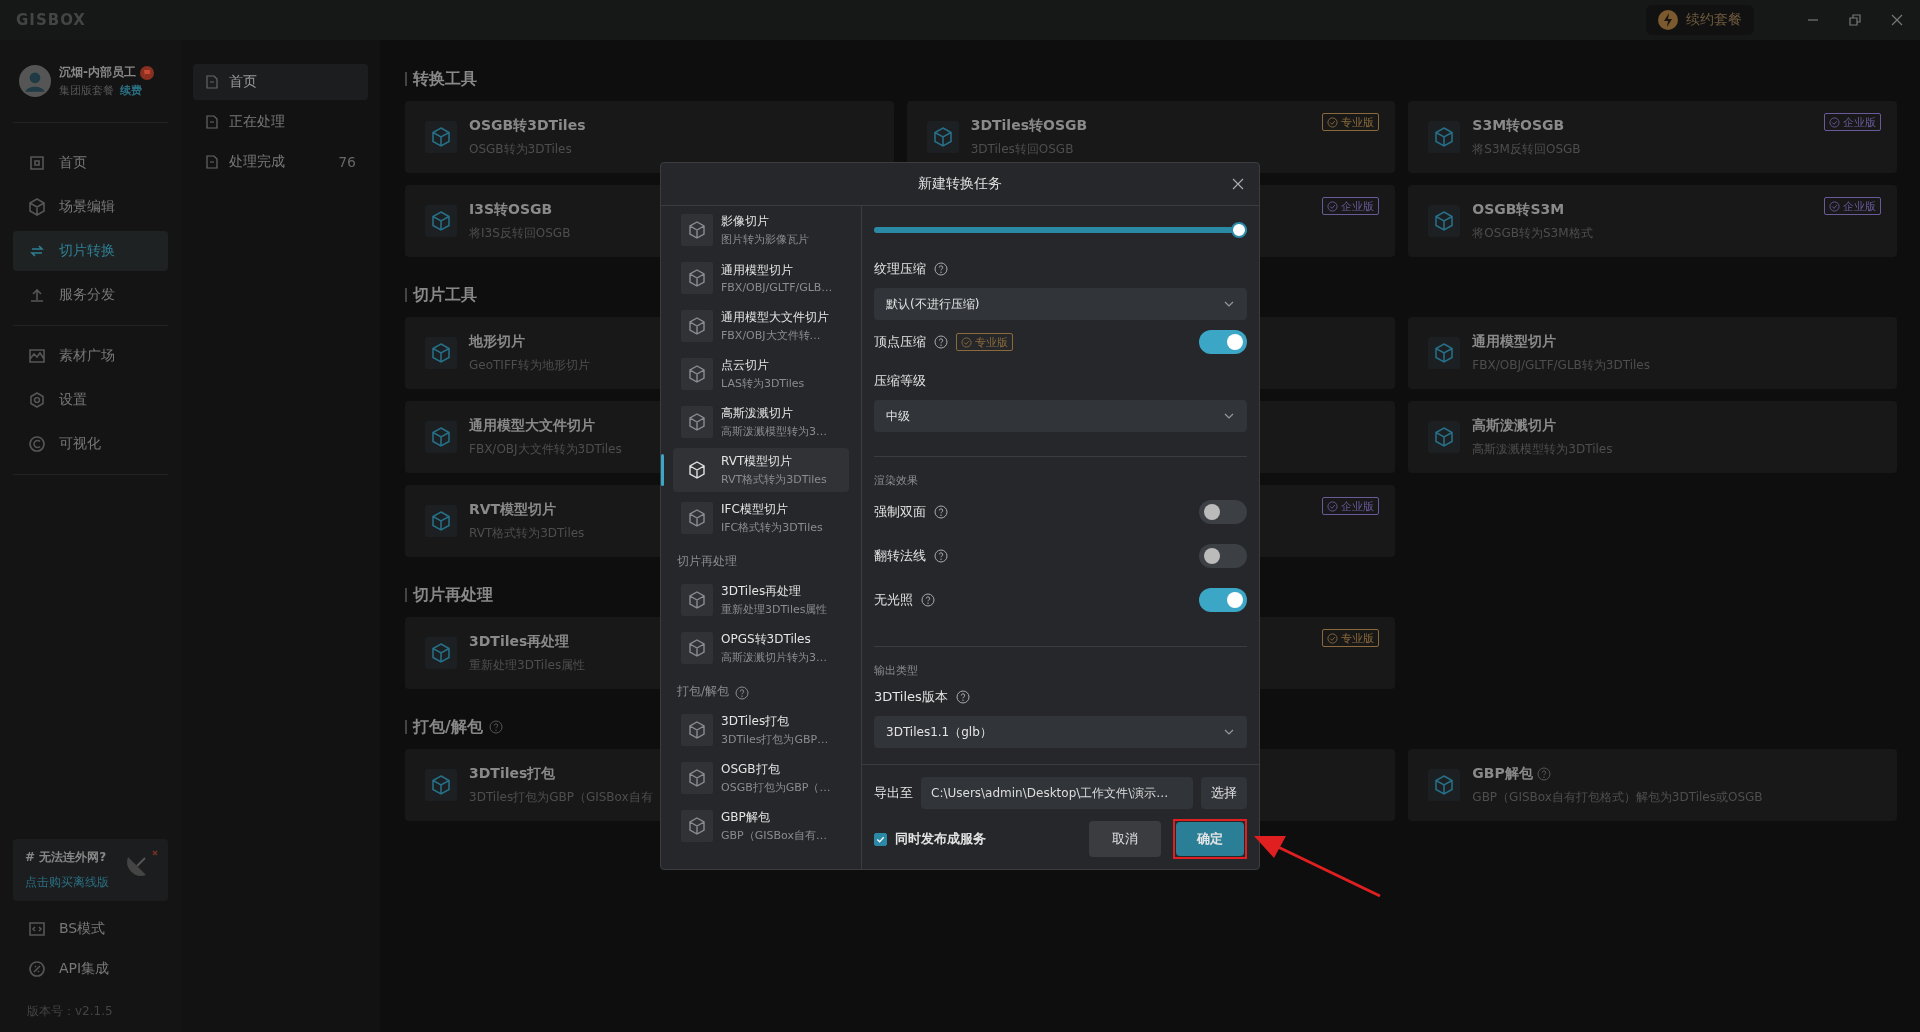  What do you see at coordinates (86, 90) in the screenshot?
I see `plan-label: 集团版套餐` at bounding box center [86, 90].